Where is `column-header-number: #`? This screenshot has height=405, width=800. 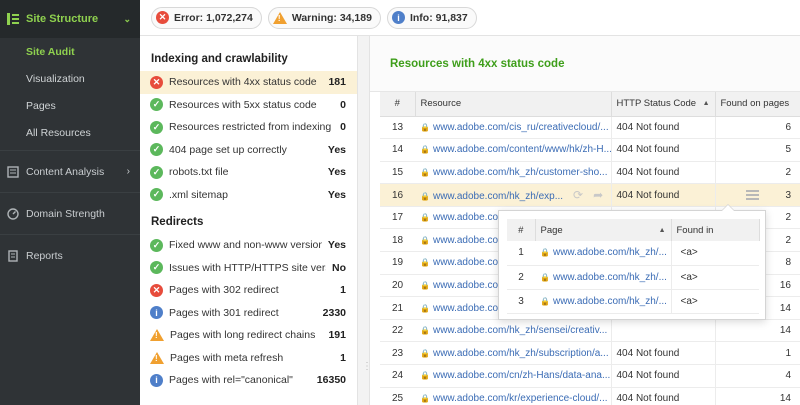
column-header-number: # is located at coordinates (398, 104).